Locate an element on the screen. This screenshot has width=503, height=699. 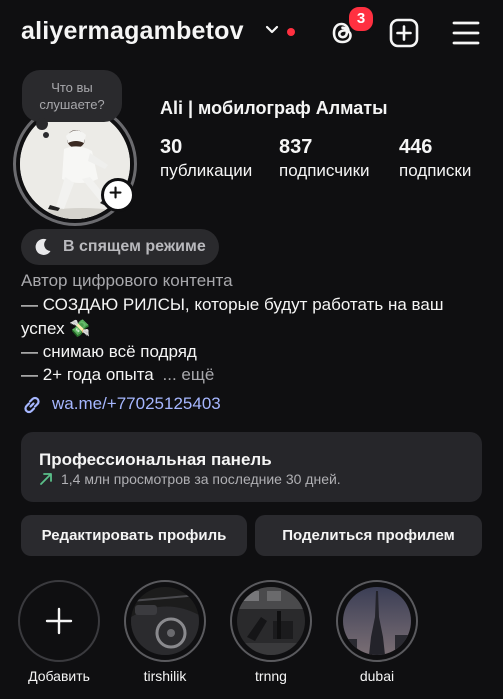
plus-icon is located at coordinates (59, 621).